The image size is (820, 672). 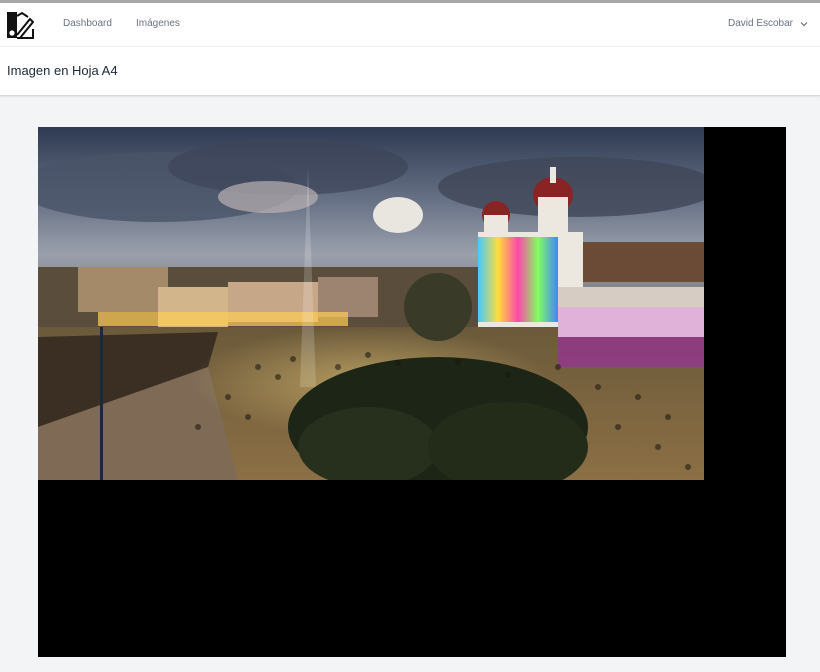 I want to click on swatch-book-icon, so click(x=20, y=25).